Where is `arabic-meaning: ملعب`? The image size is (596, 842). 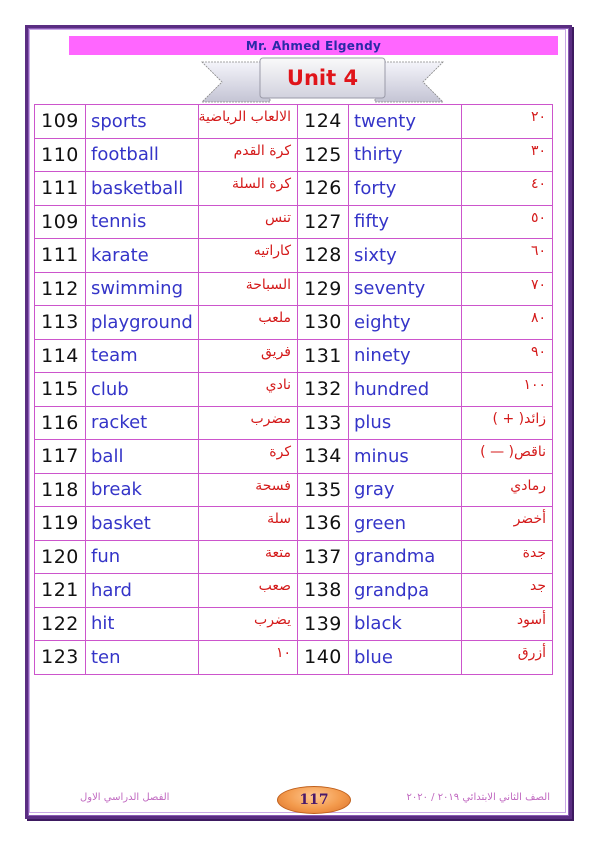
arabic-meaning: ملعب is located at coordinates (248, 322).